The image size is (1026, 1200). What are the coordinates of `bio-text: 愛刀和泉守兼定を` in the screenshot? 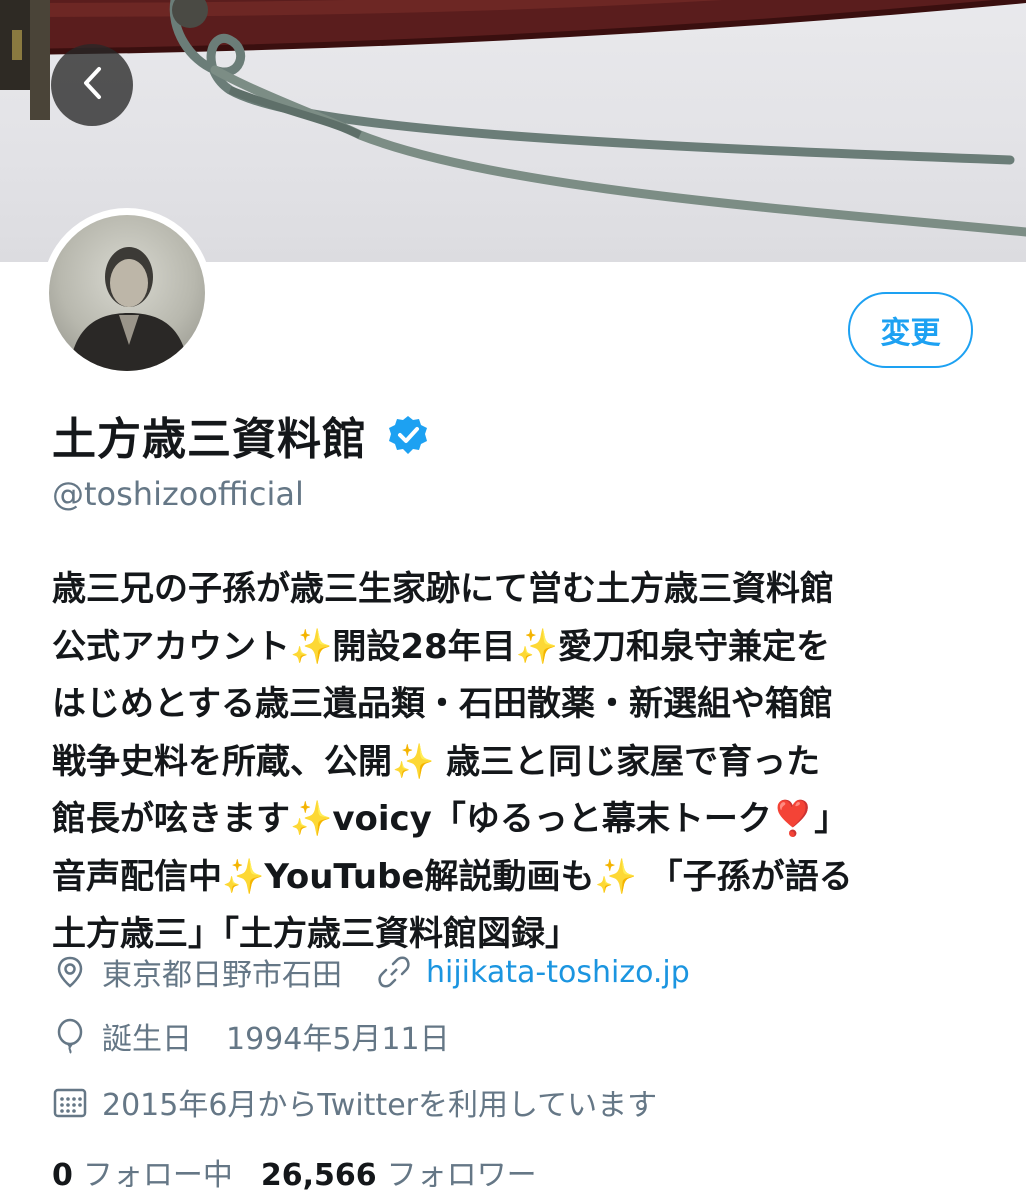 It's located at (694, 646).